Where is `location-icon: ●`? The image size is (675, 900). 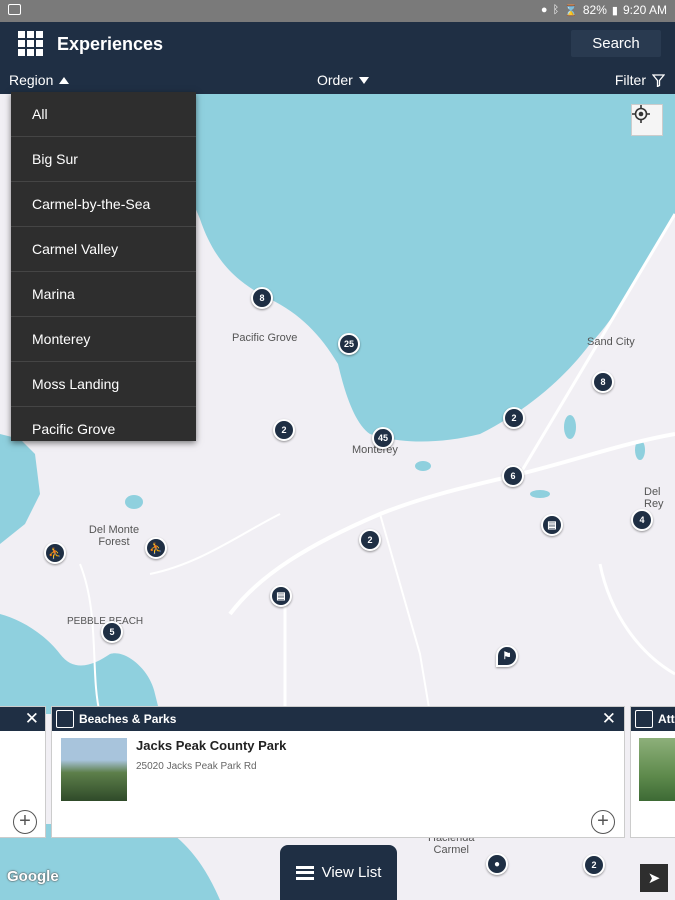
location-icon: ● is located at coordinates (544, 10).